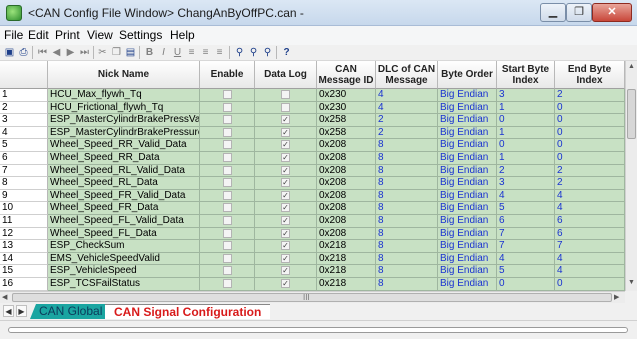 This screenshot has height=339, width=637. What do you see at coordinates (219, 52) in the screenshot?
I see `align-right-icon: ≡` at bounding box center [219, 52].